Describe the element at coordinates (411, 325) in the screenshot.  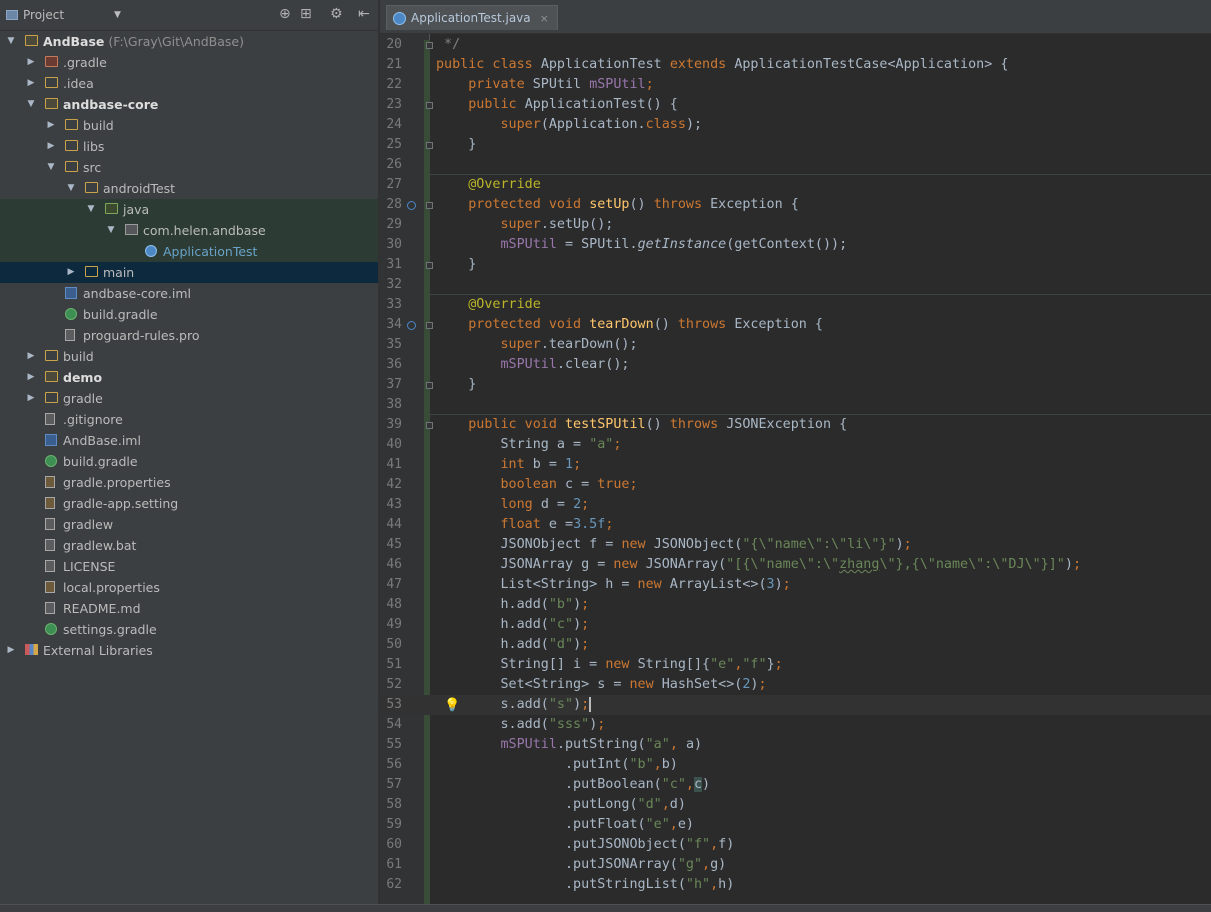
I see `override-marker-icon` at that location.